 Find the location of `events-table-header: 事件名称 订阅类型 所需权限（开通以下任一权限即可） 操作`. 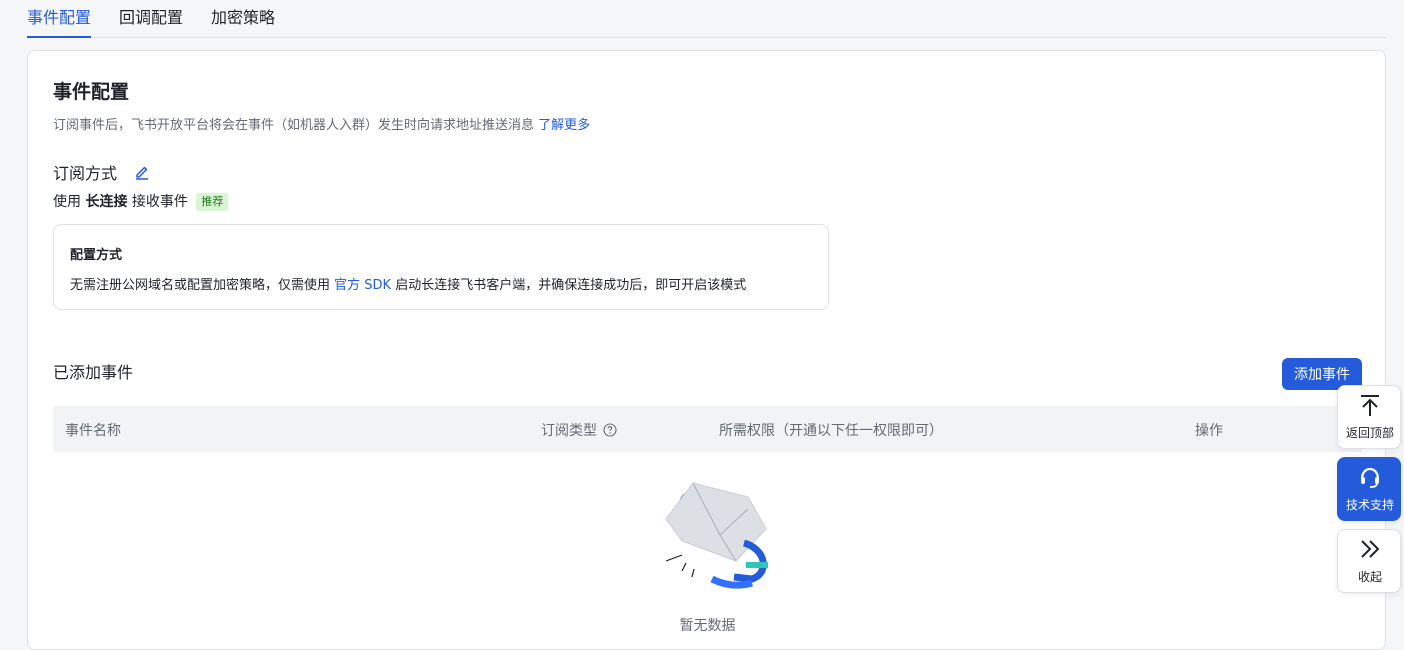

events-table-header: 事件名称 订阅类型 所需权限（开通以下任一权限即可） 操作 is located at coordinates (707, 429).